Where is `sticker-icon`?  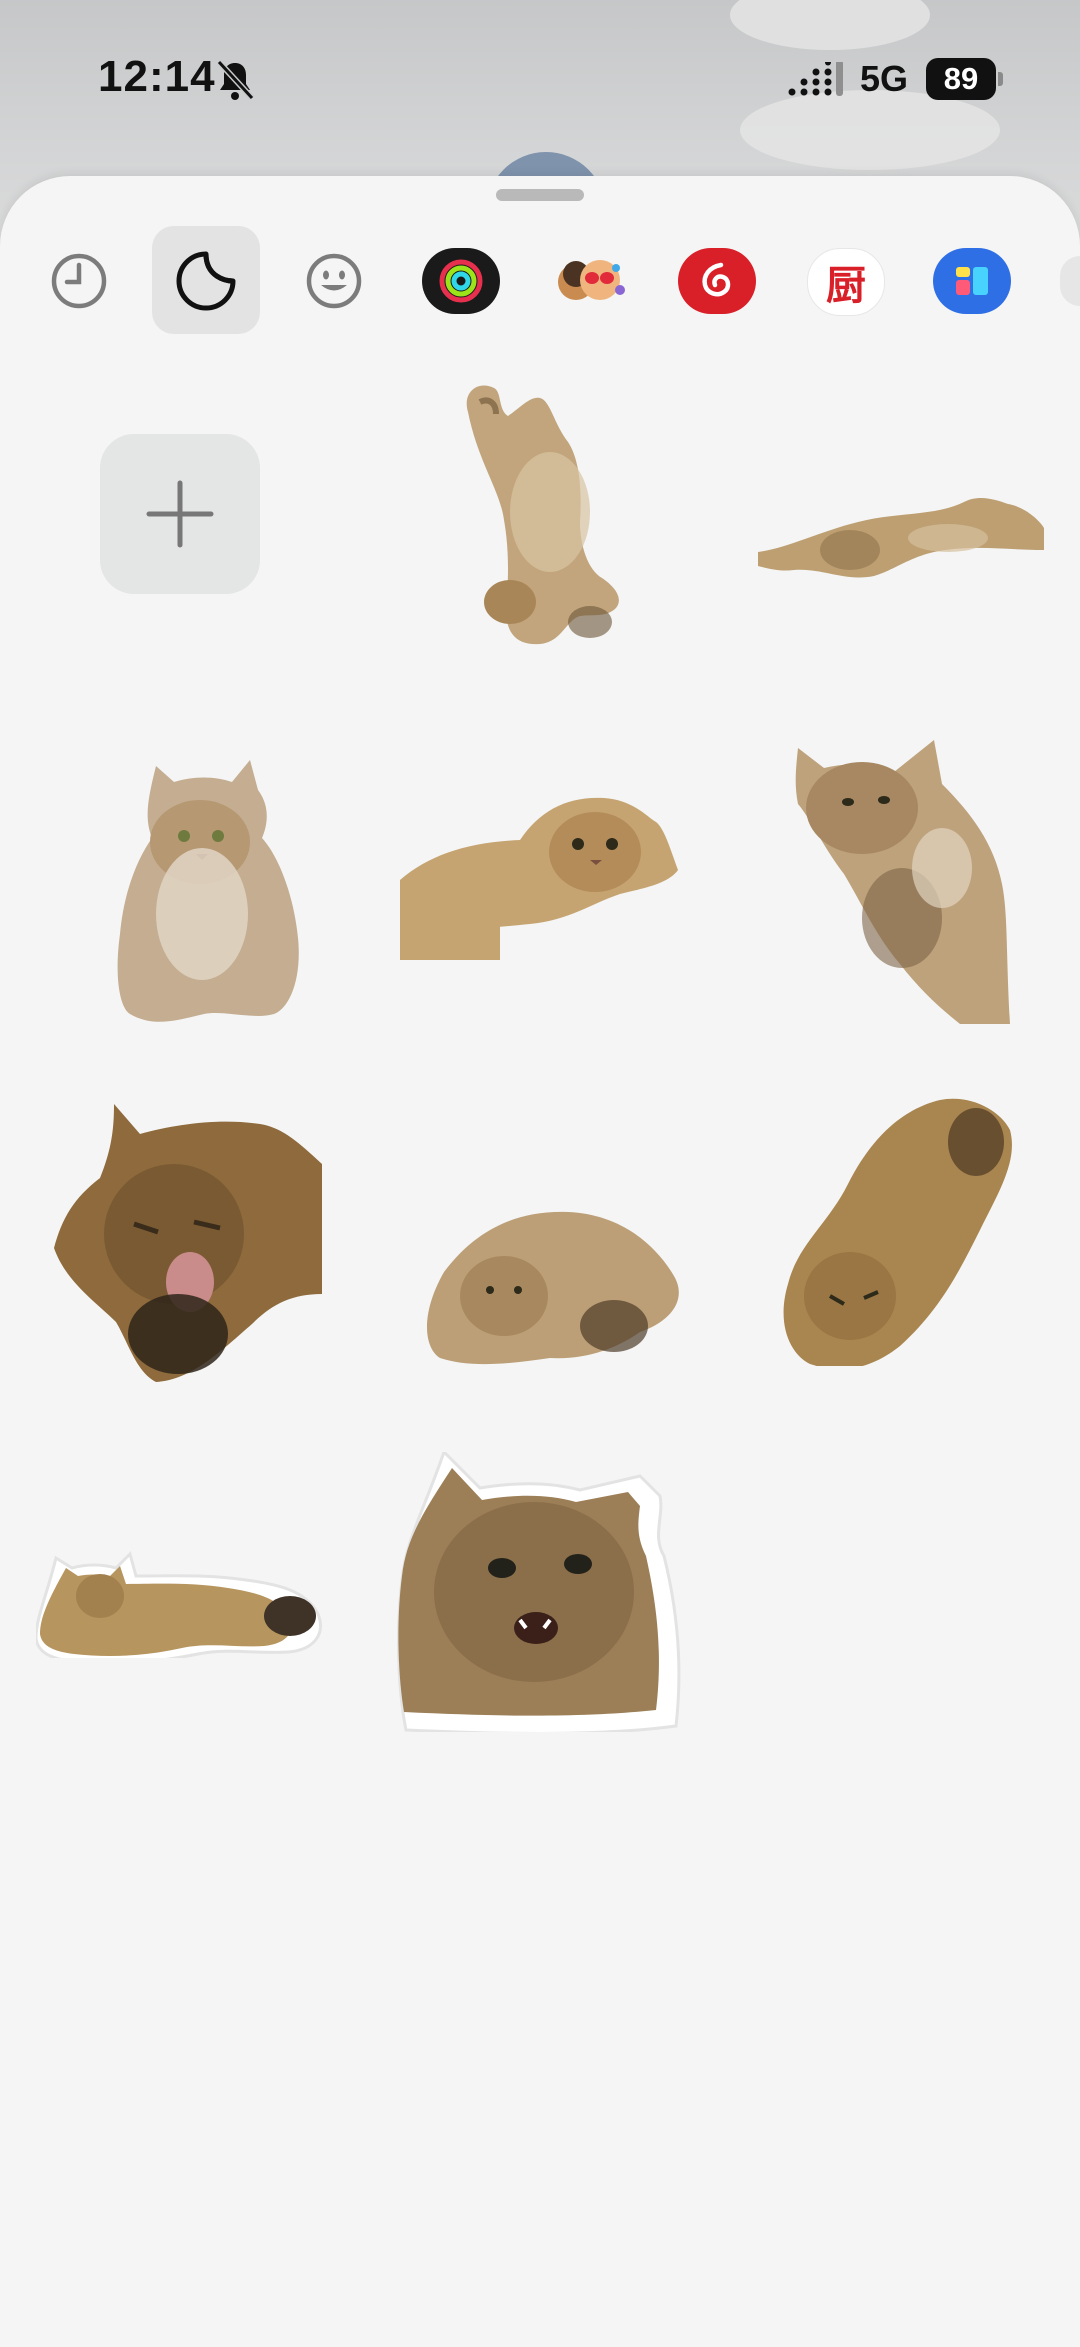
sticker-icon is located at coordinates (206, 281).